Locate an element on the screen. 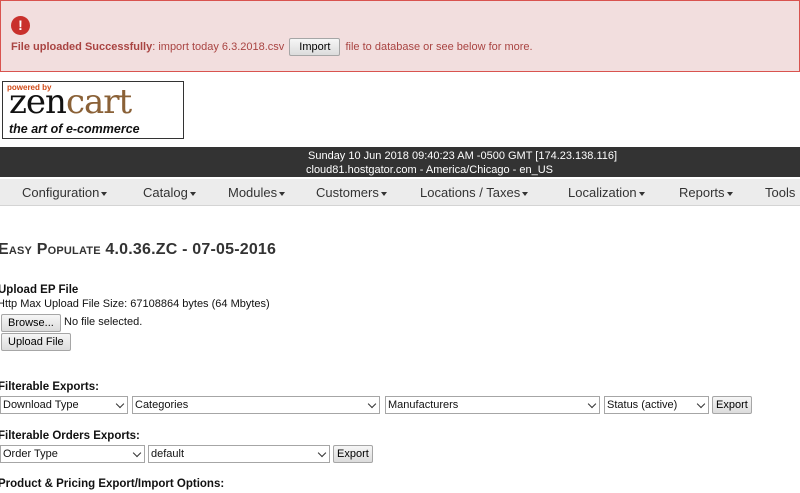 The height and width of the screenshot is (493, 800). no-file-selected: No file selected. is located at coordinates (103, 322).